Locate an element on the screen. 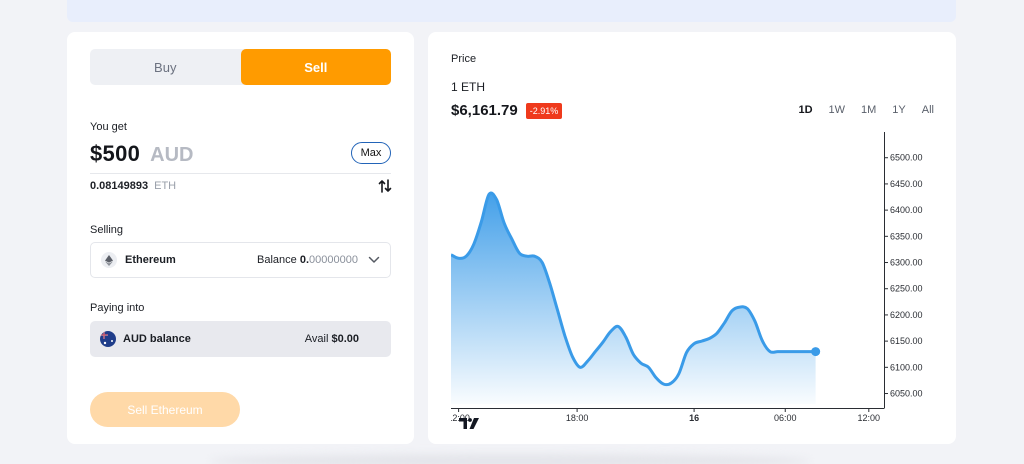 Image resolution: width=1024 pixels, height=464 pixels. selling-asset-select: Ethereum Balance 0.00000000 is located at coordinates (240, 260).